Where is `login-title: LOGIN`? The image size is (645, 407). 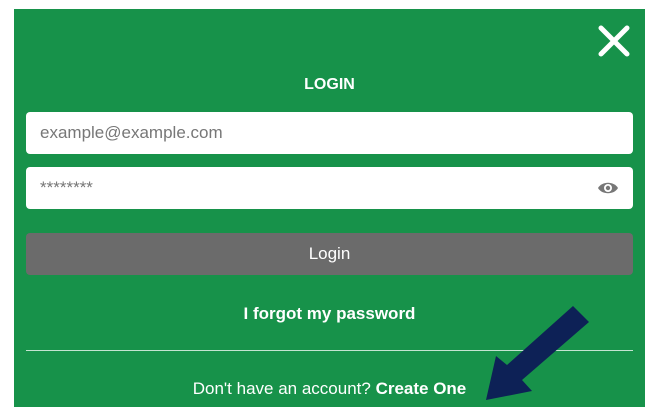
login-title: LOGIN is located at coordinates (329, 84).